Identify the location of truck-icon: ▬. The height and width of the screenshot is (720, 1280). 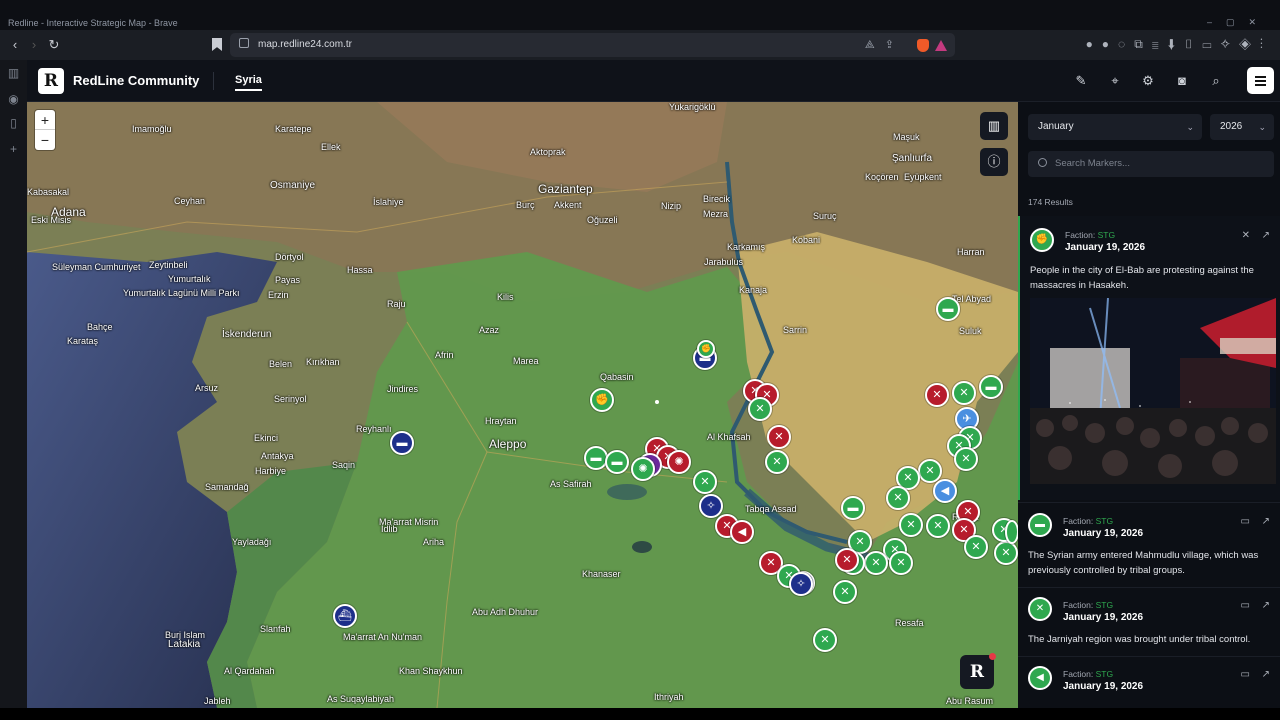
(1040, 525).